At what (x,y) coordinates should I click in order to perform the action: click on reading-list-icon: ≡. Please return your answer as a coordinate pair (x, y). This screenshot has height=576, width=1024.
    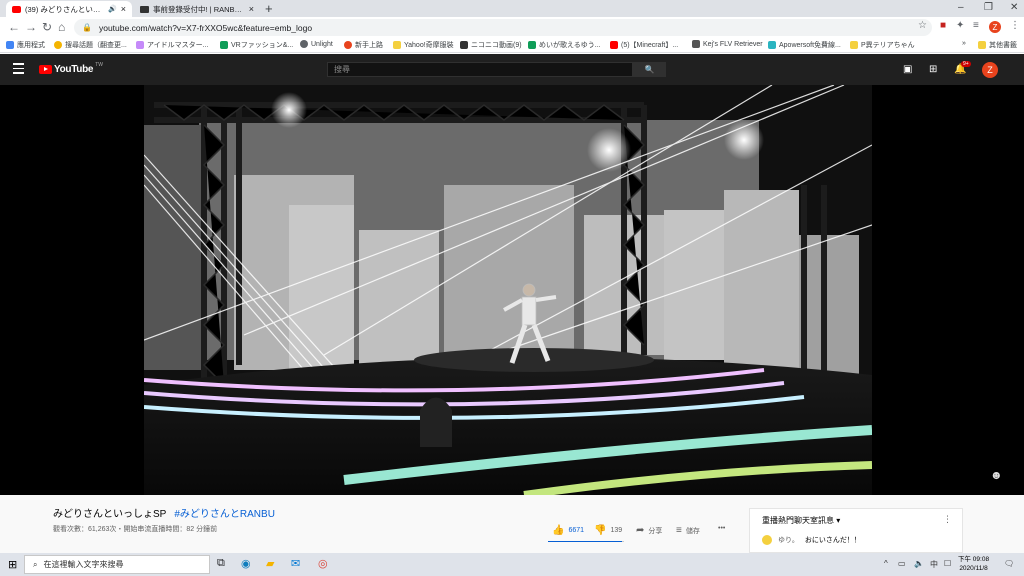
    Looking at the image, I should click on (976, 25).